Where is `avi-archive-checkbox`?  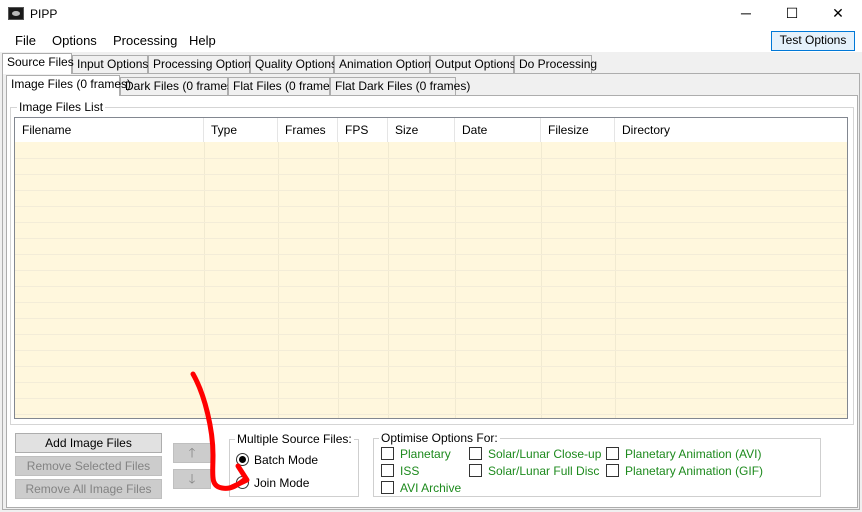 avi-archive-checkbox is located at coordinates (387, 487).